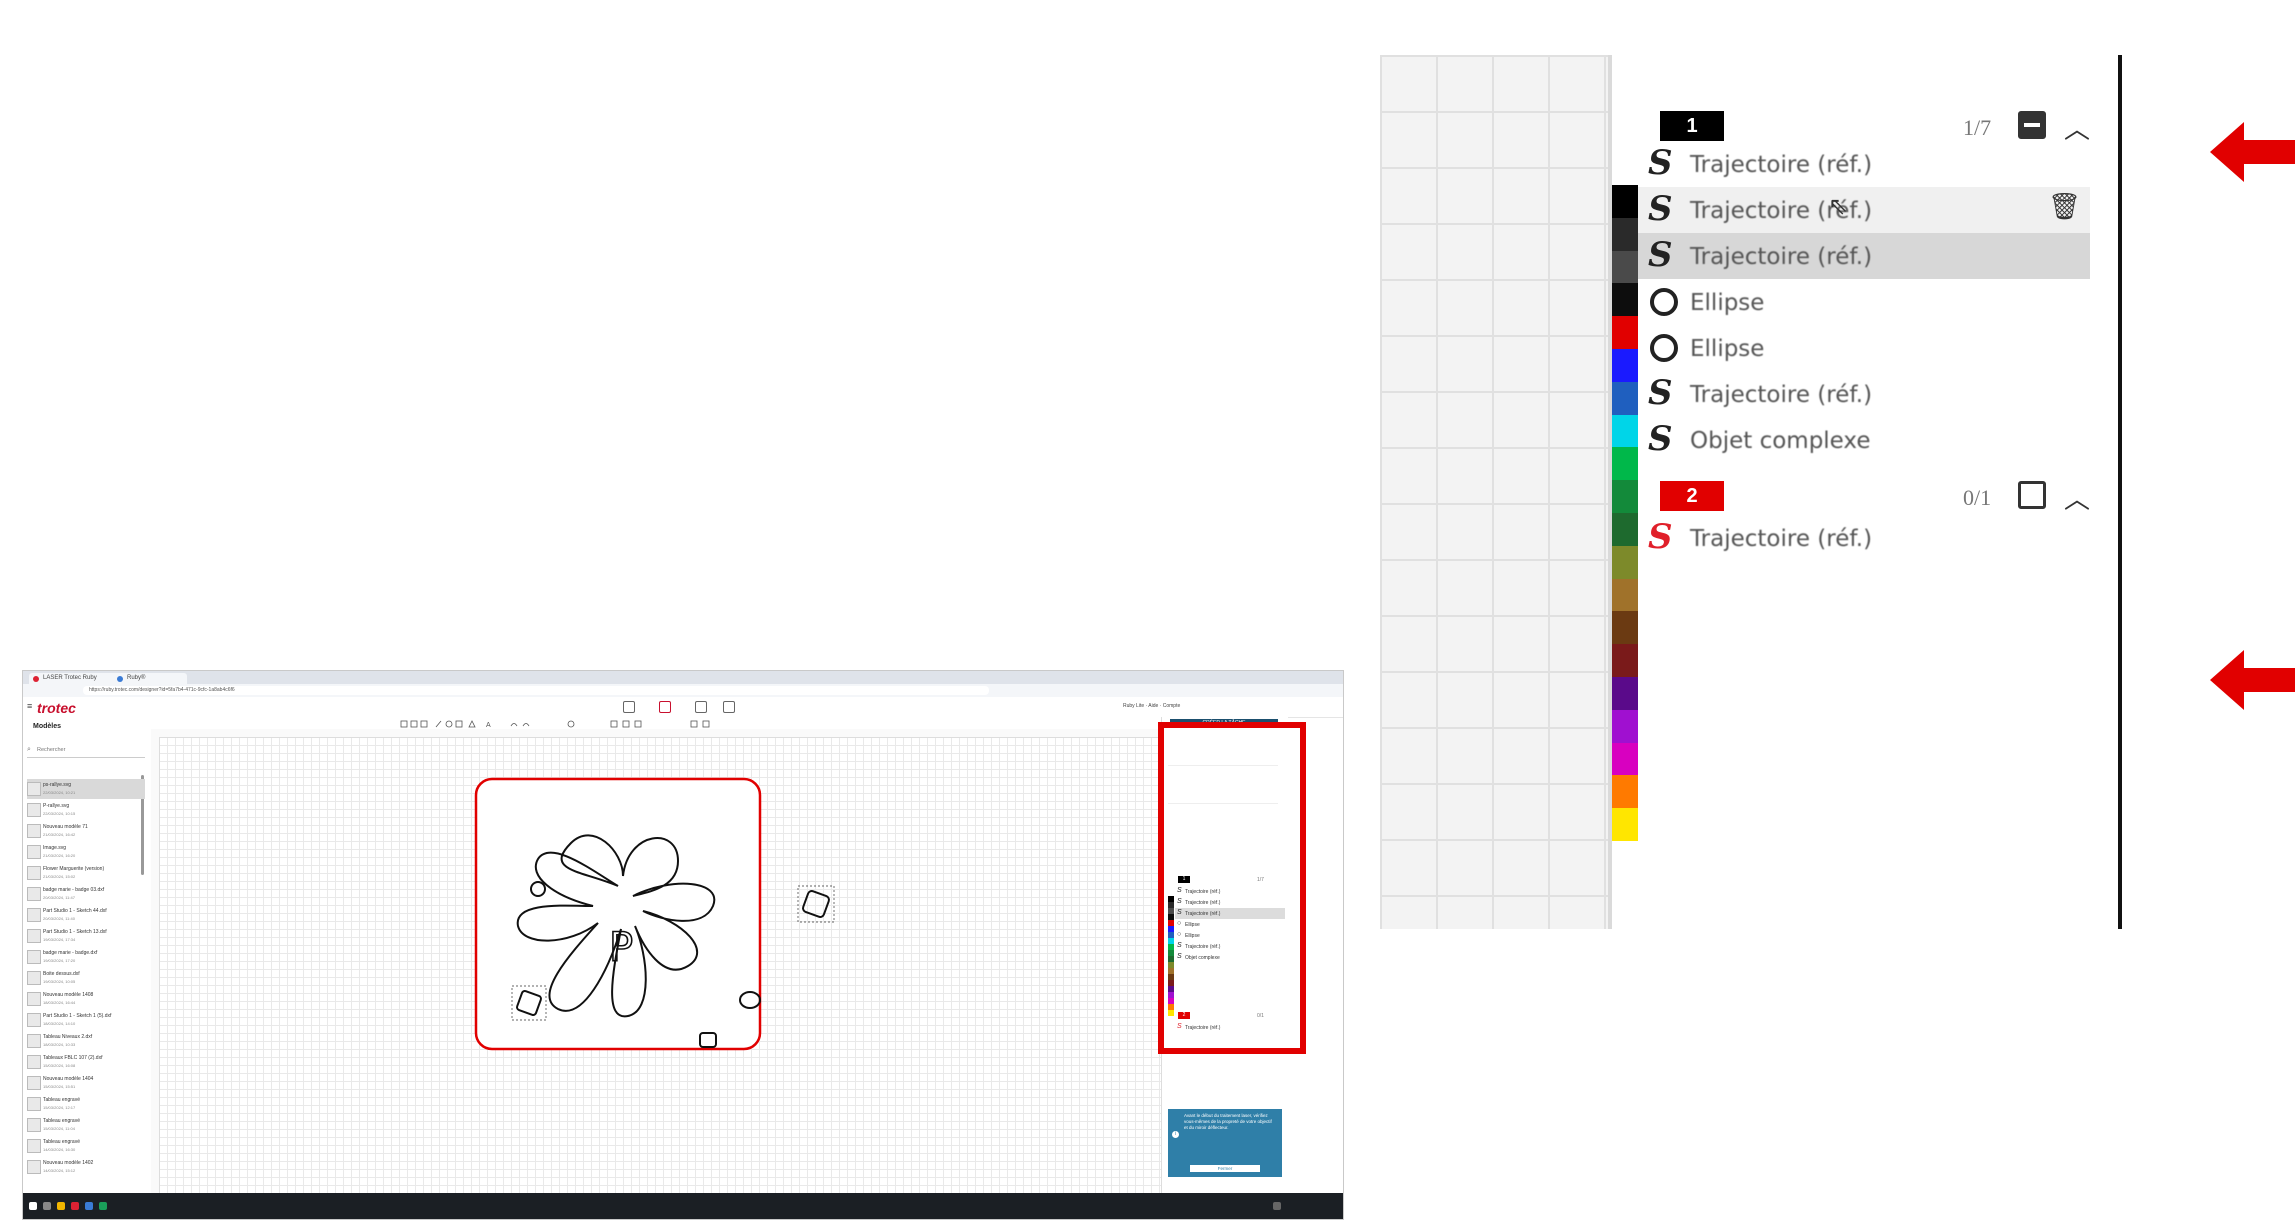 The width and height of the screenshot is (2295, 1221). What do you see at coordinates (1260, 1016) in the screenshot?
I see `mini-layer-count: 0/1` at bounding box center [1260, 1016].